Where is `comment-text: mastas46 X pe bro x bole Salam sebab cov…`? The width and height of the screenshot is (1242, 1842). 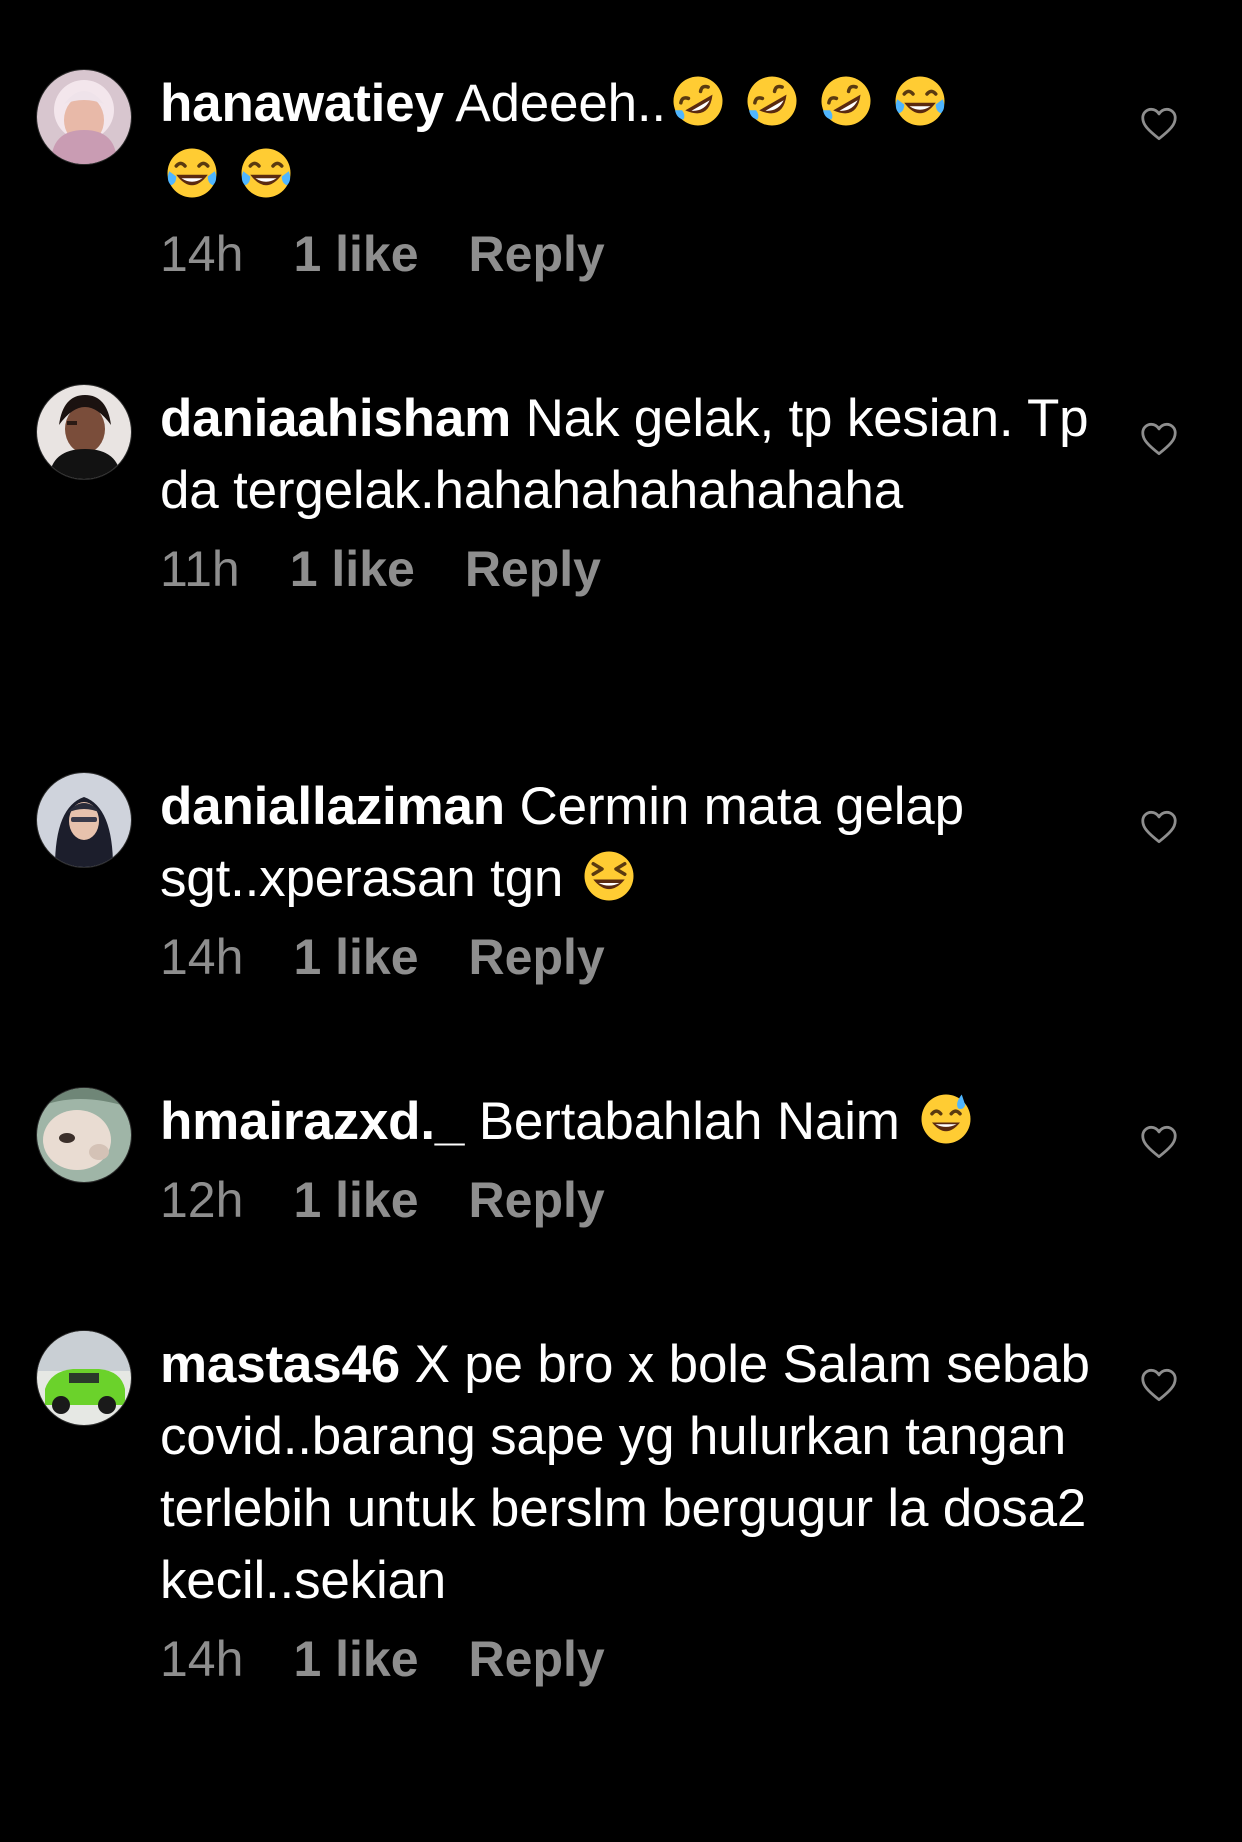 comment-text: mastas46 X pe bro x bole Salam sebab cov… is located at coordinates (625, 1473).